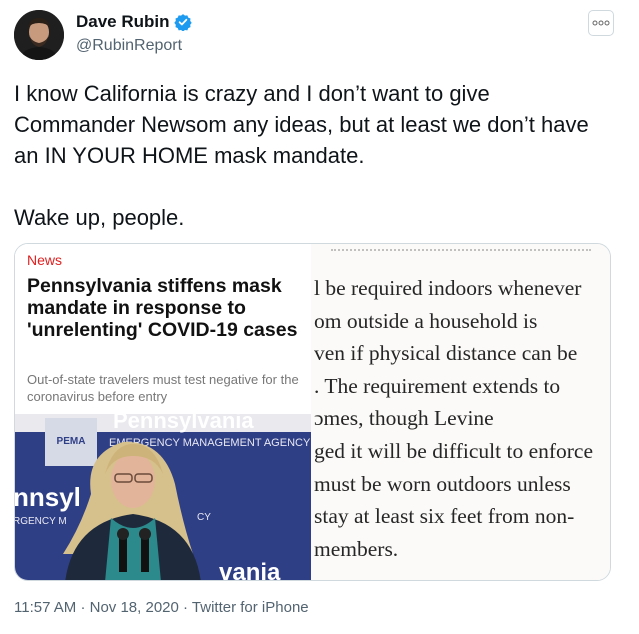 Image resolution: width=639 pixels, height=634 pixels. Describe the element at coordinates (404, 418) in the screenshot. I see `article-text-line: ɔmes, though Levine` at that location.